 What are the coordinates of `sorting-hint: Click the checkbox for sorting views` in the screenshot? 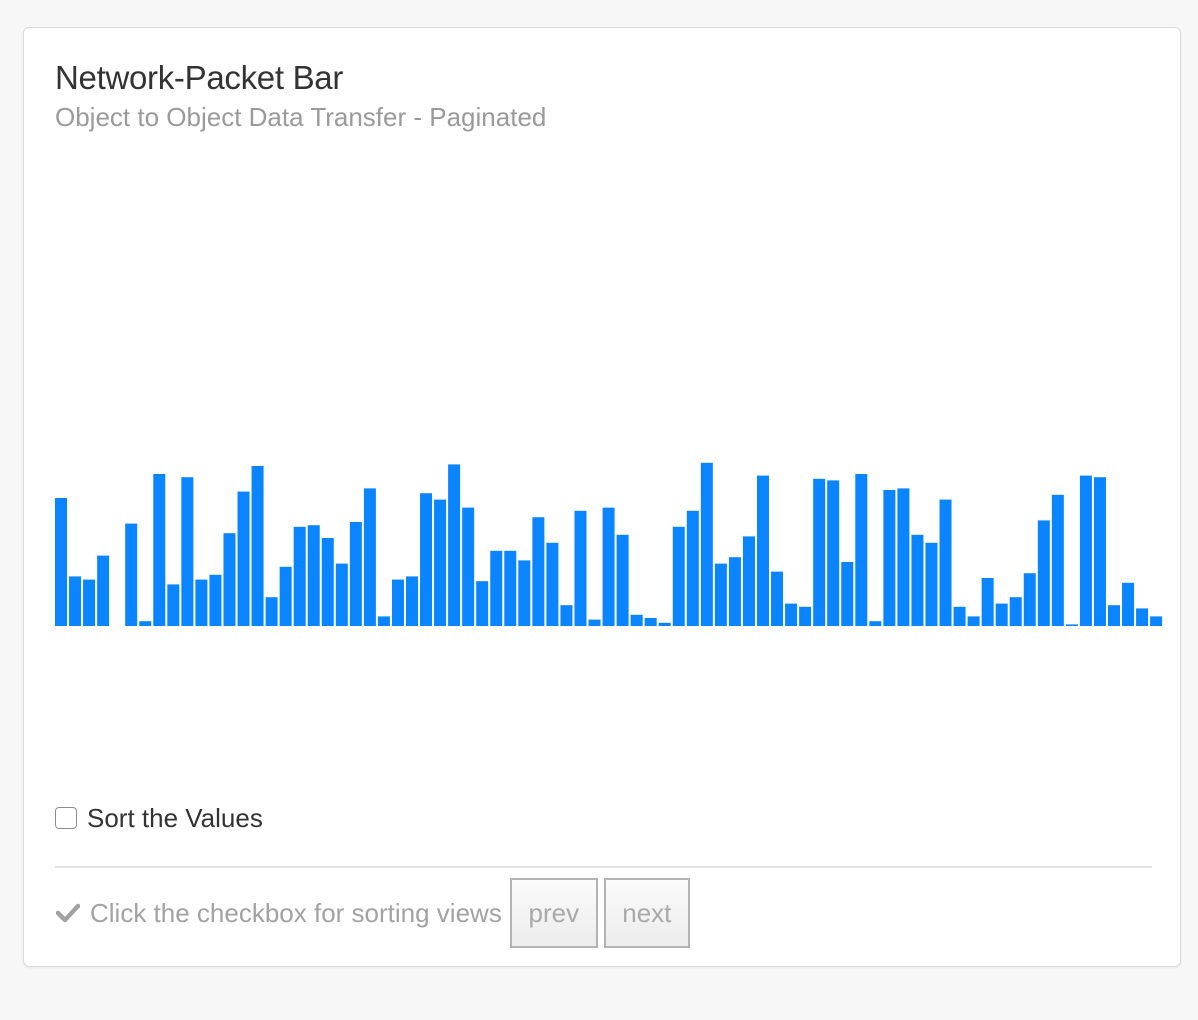 It's located at (296, 912).